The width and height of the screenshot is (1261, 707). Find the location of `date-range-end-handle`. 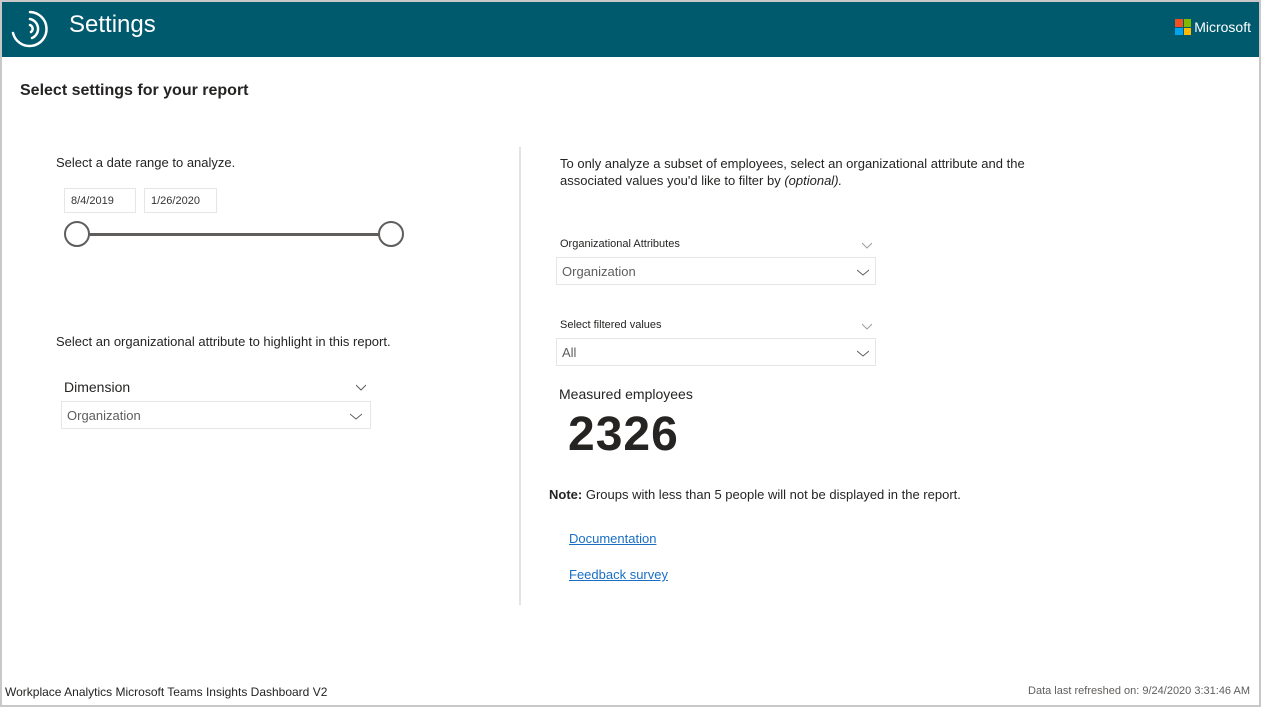

date-range-end-handle is located at coordinates (391, 234).